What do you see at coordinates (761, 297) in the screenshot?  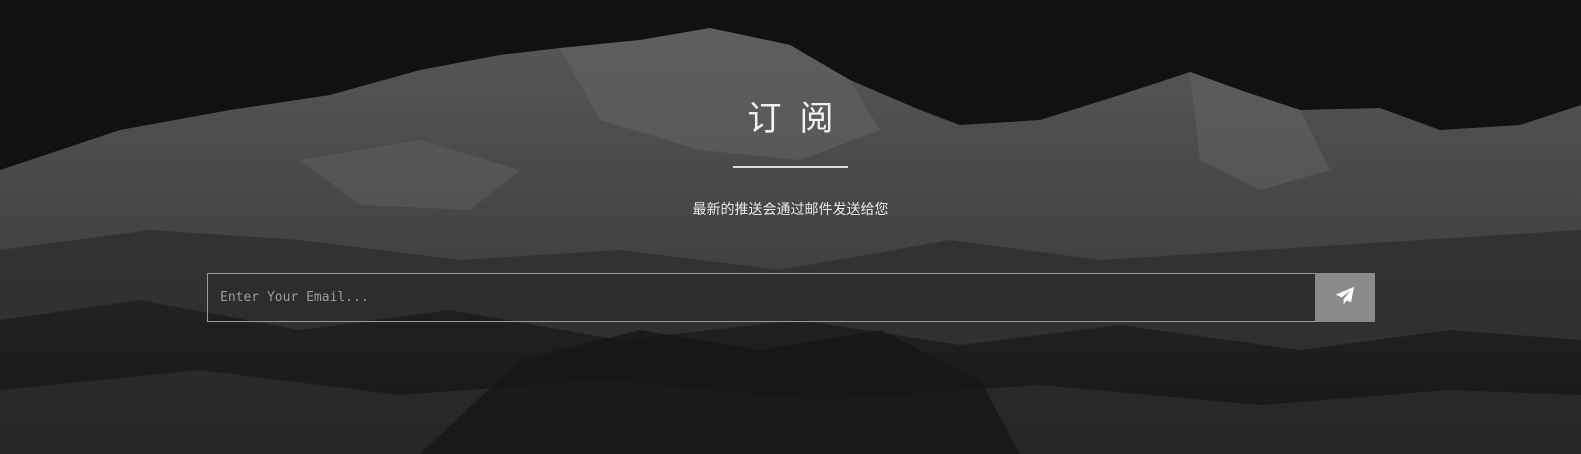 I see `email-input` at bounding box center [761, 297].